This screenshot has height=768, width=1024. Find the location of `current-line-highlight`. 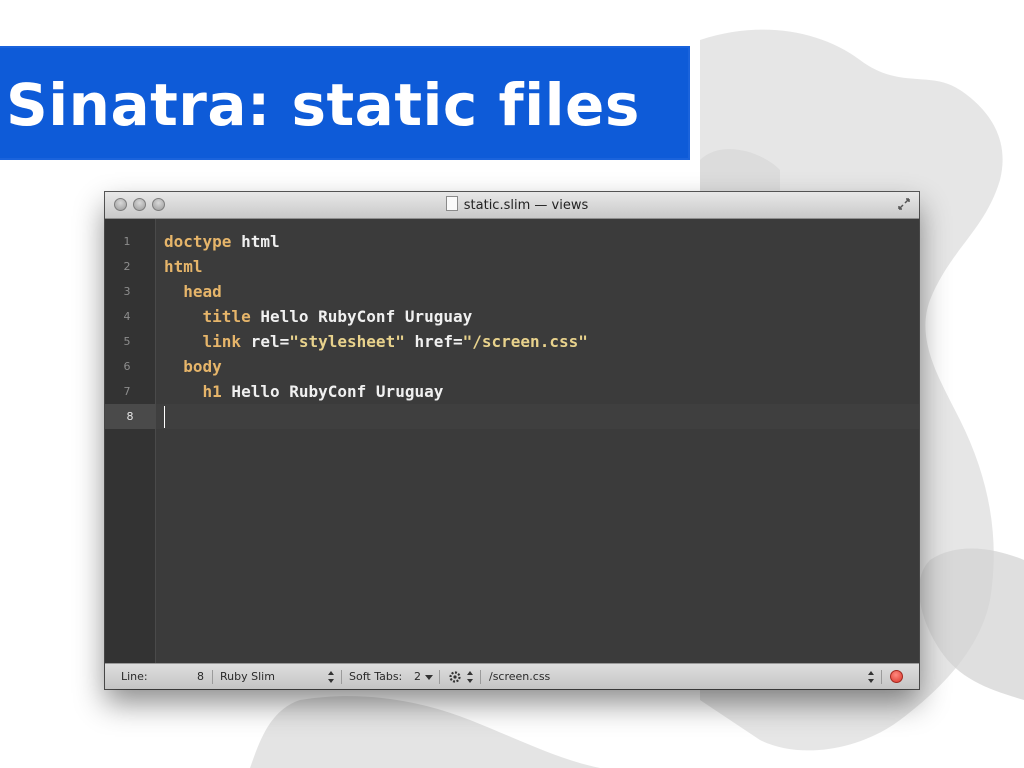

current-line-highlight is located at coordinates (537, 416).